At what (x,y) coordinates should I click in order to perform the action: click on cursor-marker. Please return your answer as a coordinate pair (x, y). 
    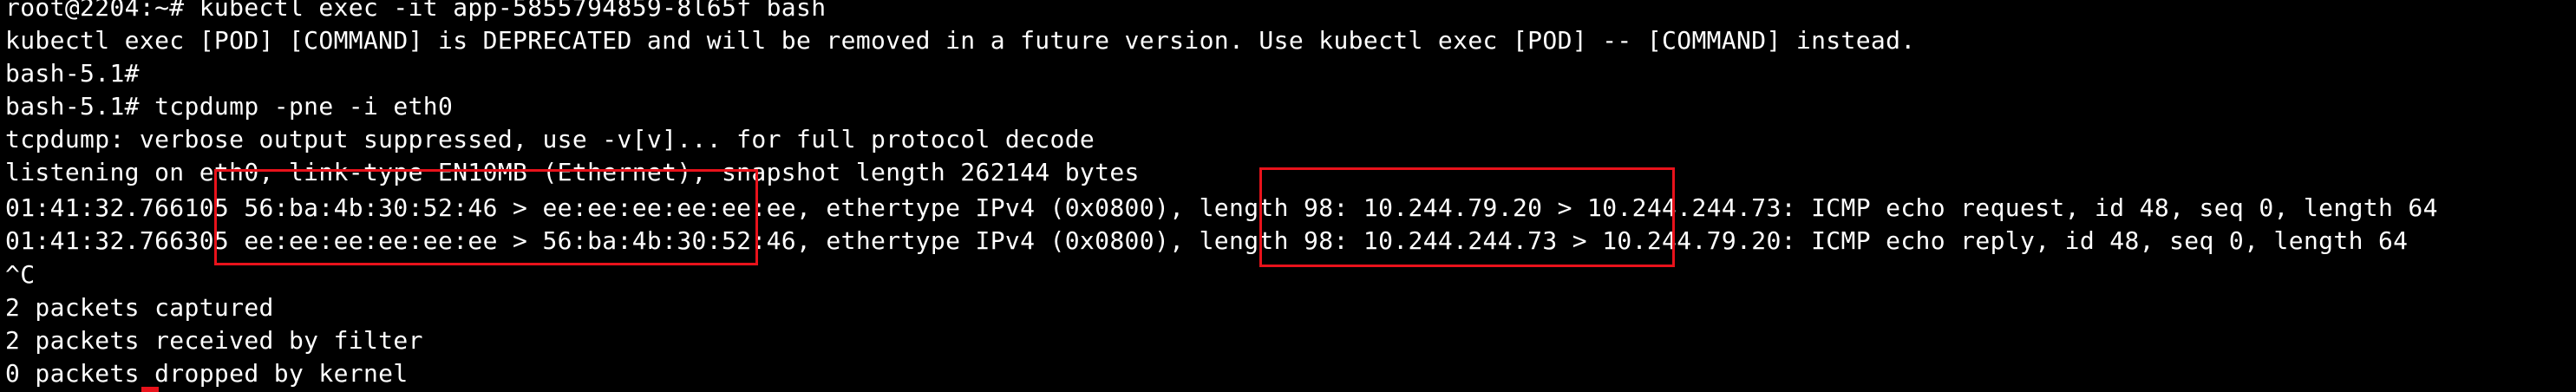
    Looking at the image, I should click on (150, 390).